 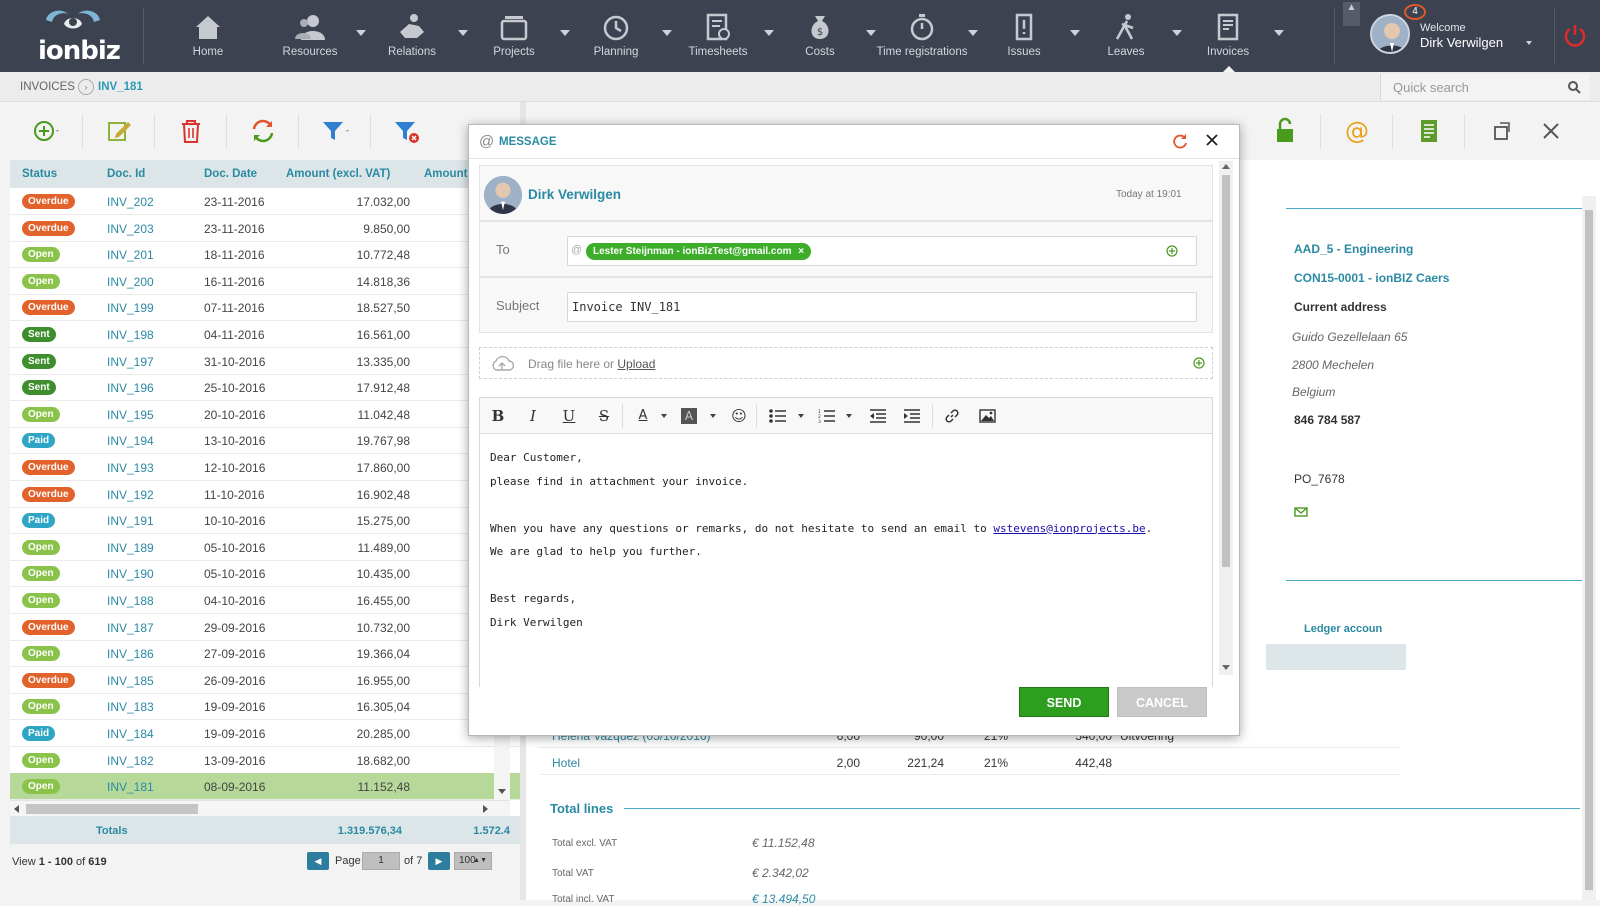 What do you see at coordinates (265, 494) in the screenshot?
I see `table-row: Overdue INV_192 11-10-2016 16.902,48` at bounding box center [265, 494].